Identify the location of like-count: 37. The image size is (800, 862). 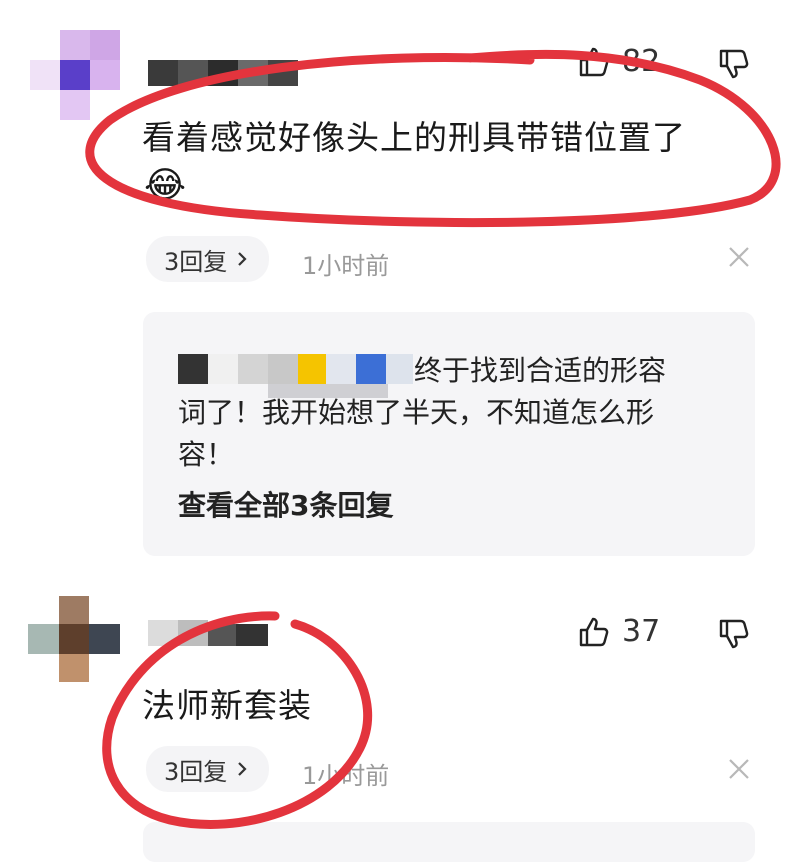
(641, 631).